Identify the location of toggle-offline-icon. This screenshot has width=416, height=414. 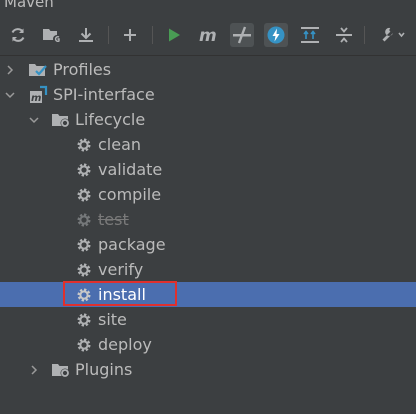
(242, 35).